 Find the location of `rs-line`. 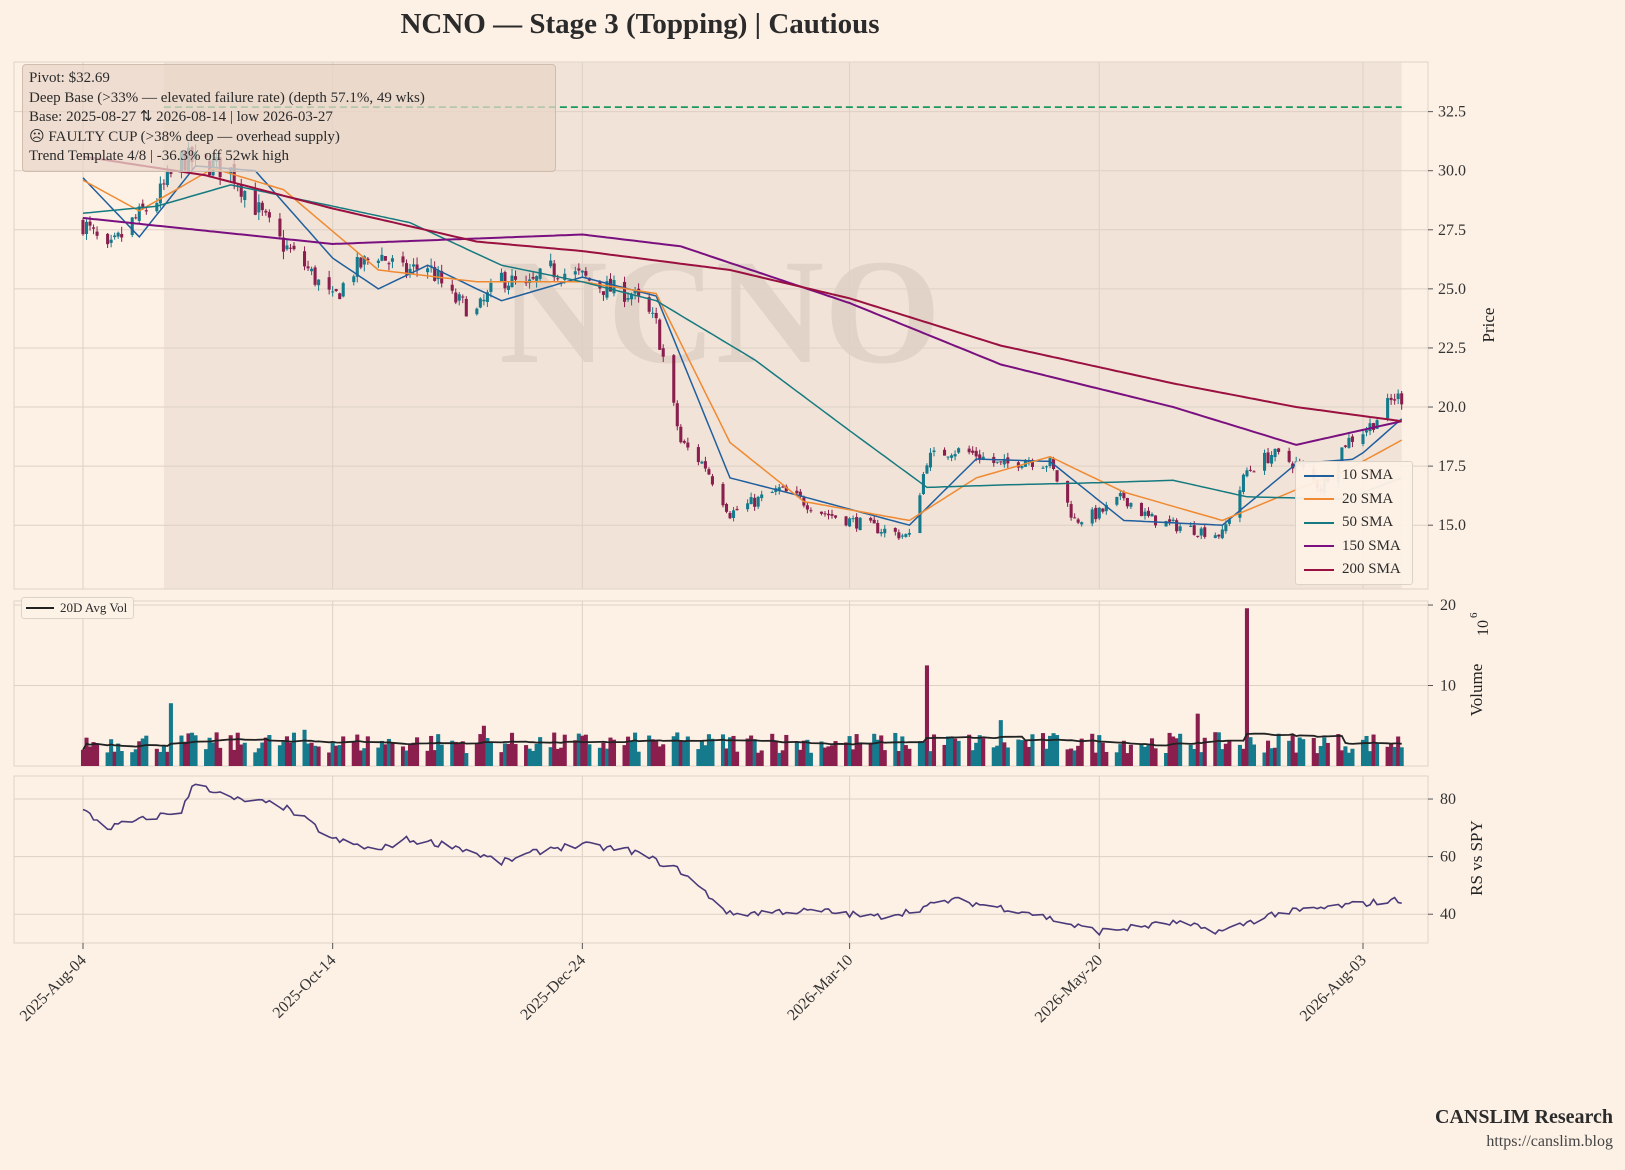

rs-line is located at coordinates (742, 860).